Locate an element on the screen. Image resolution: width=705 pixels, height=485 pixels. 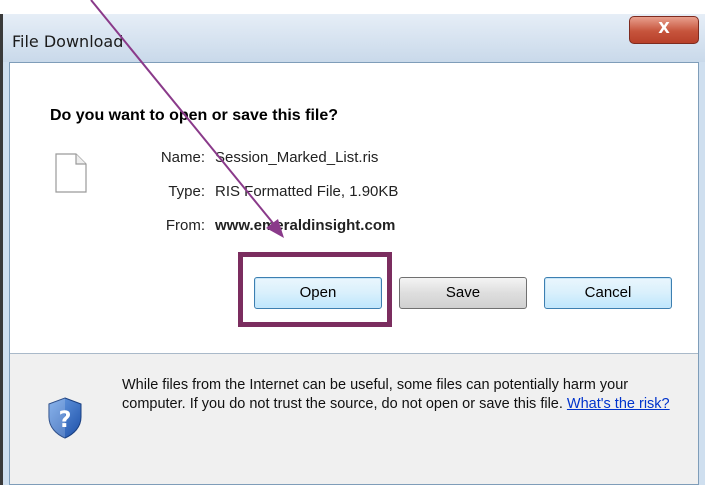
file-type-value: RIS Formatted File, 1.90KB is located at coordinates (307, 191).